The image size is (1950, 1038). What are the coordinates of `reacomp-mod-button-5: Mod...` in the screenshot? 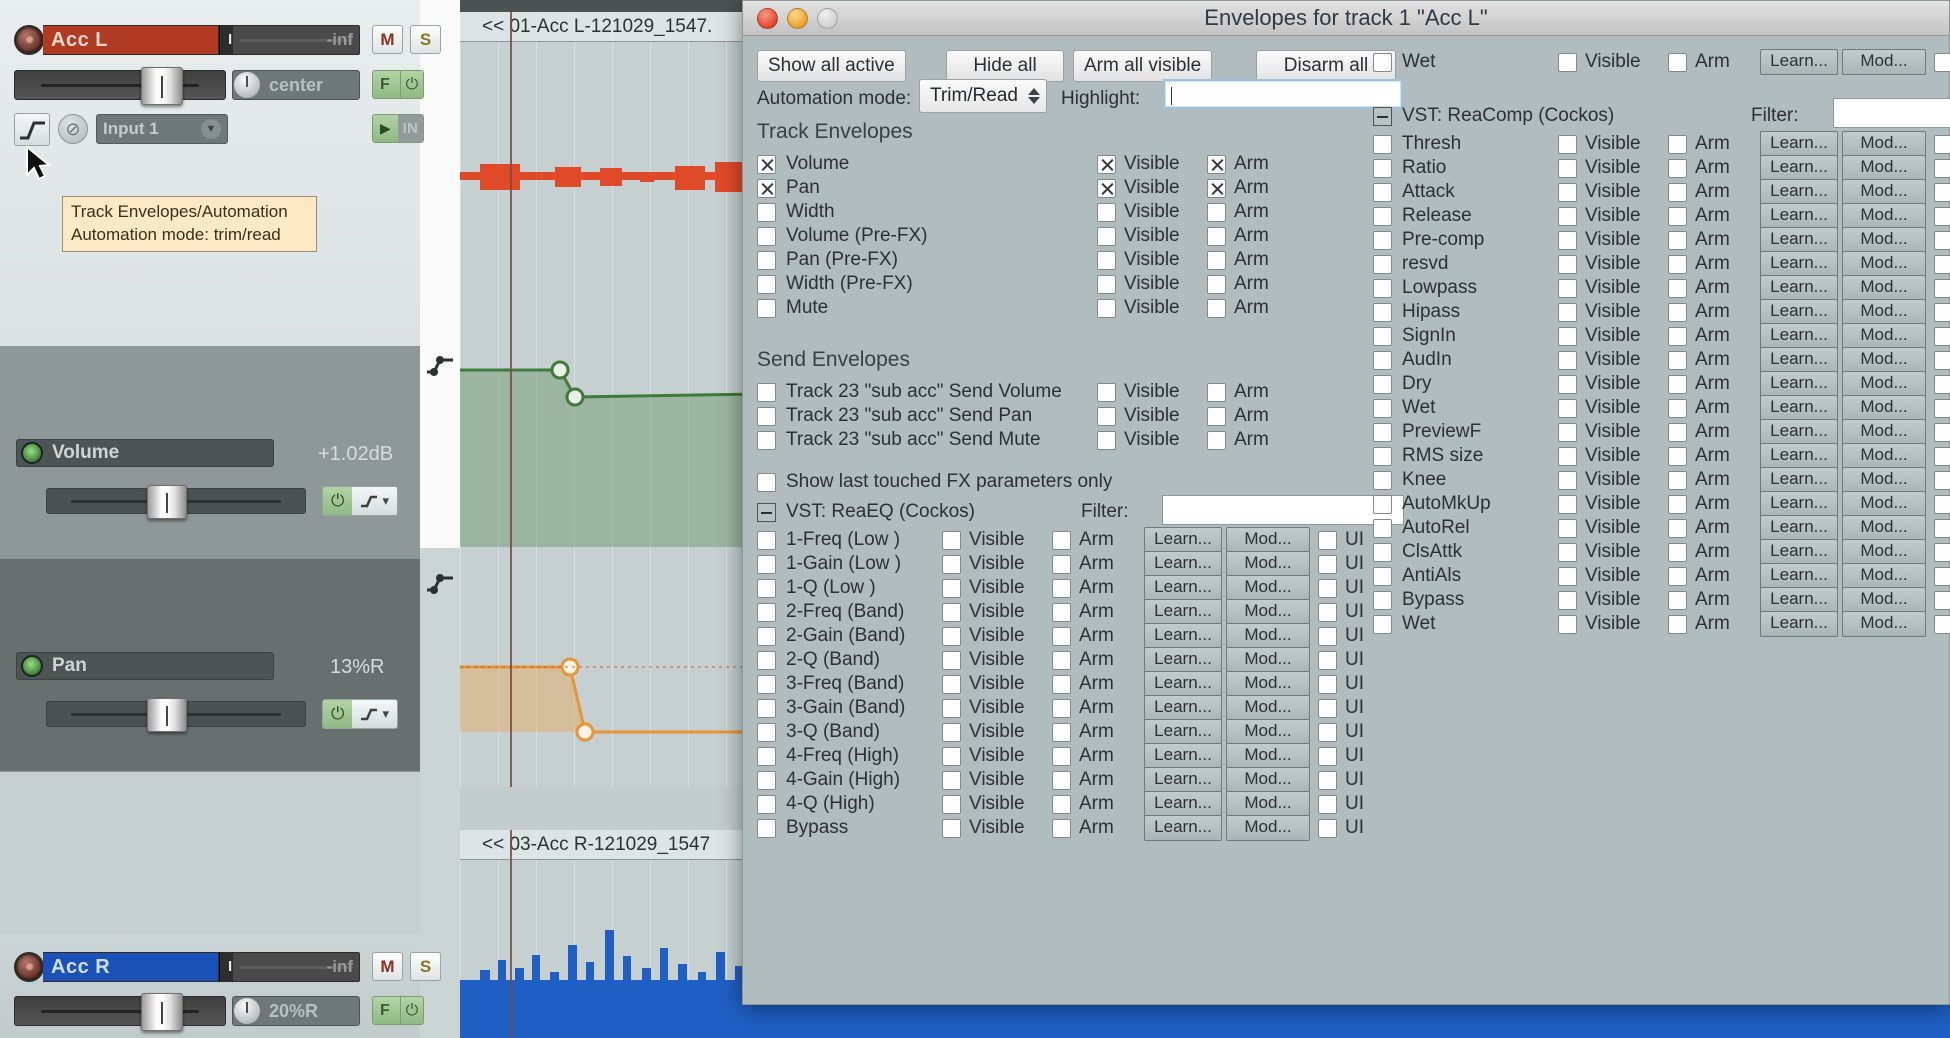 It's located at (1884, 264).